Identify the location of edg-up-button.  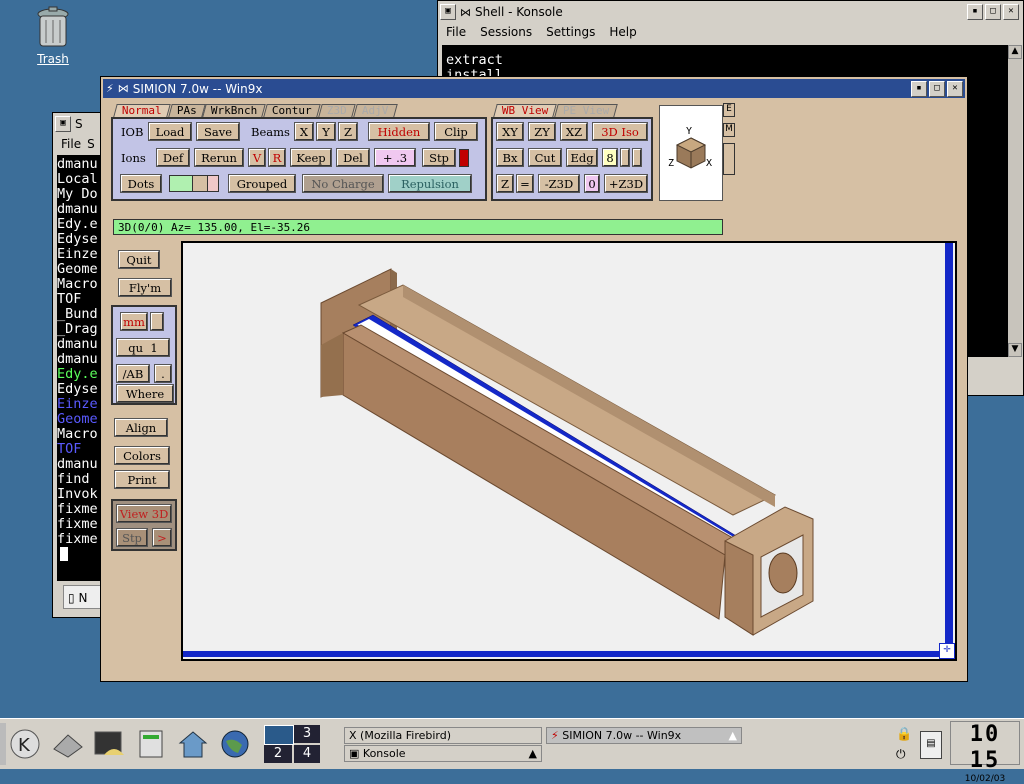
(625, 157).